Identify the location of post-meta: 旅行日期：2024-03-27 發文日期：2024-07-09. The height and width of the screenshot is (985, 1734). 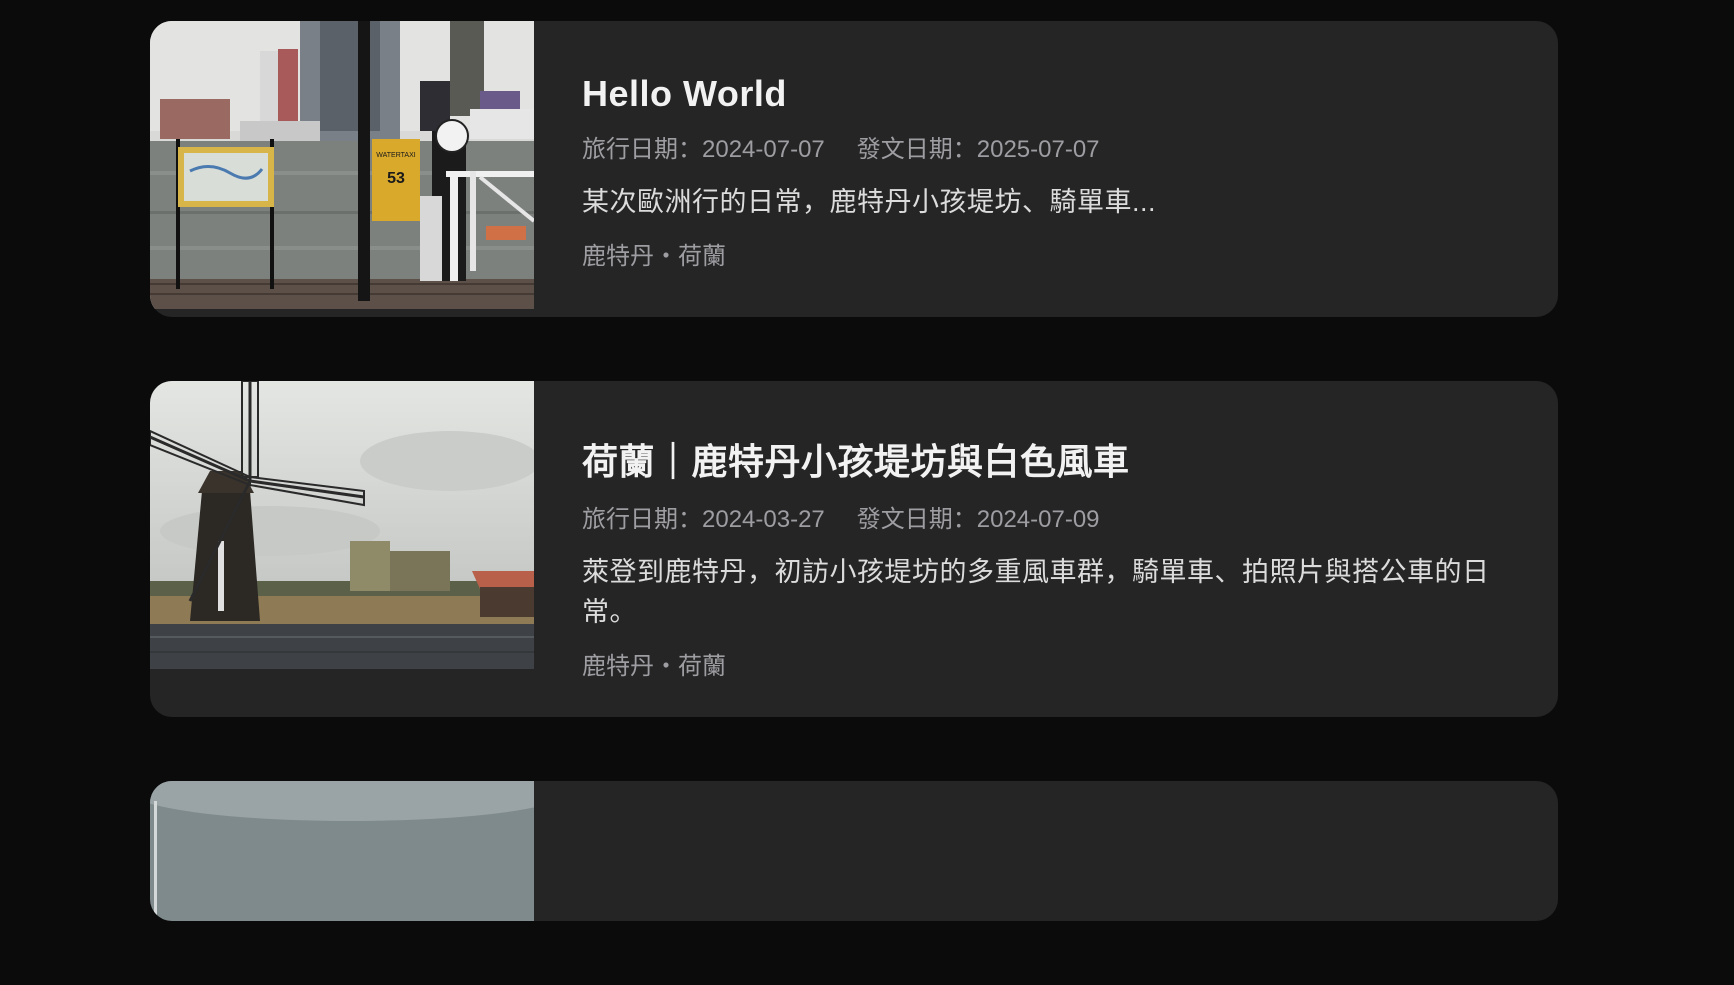
(1046, 516).